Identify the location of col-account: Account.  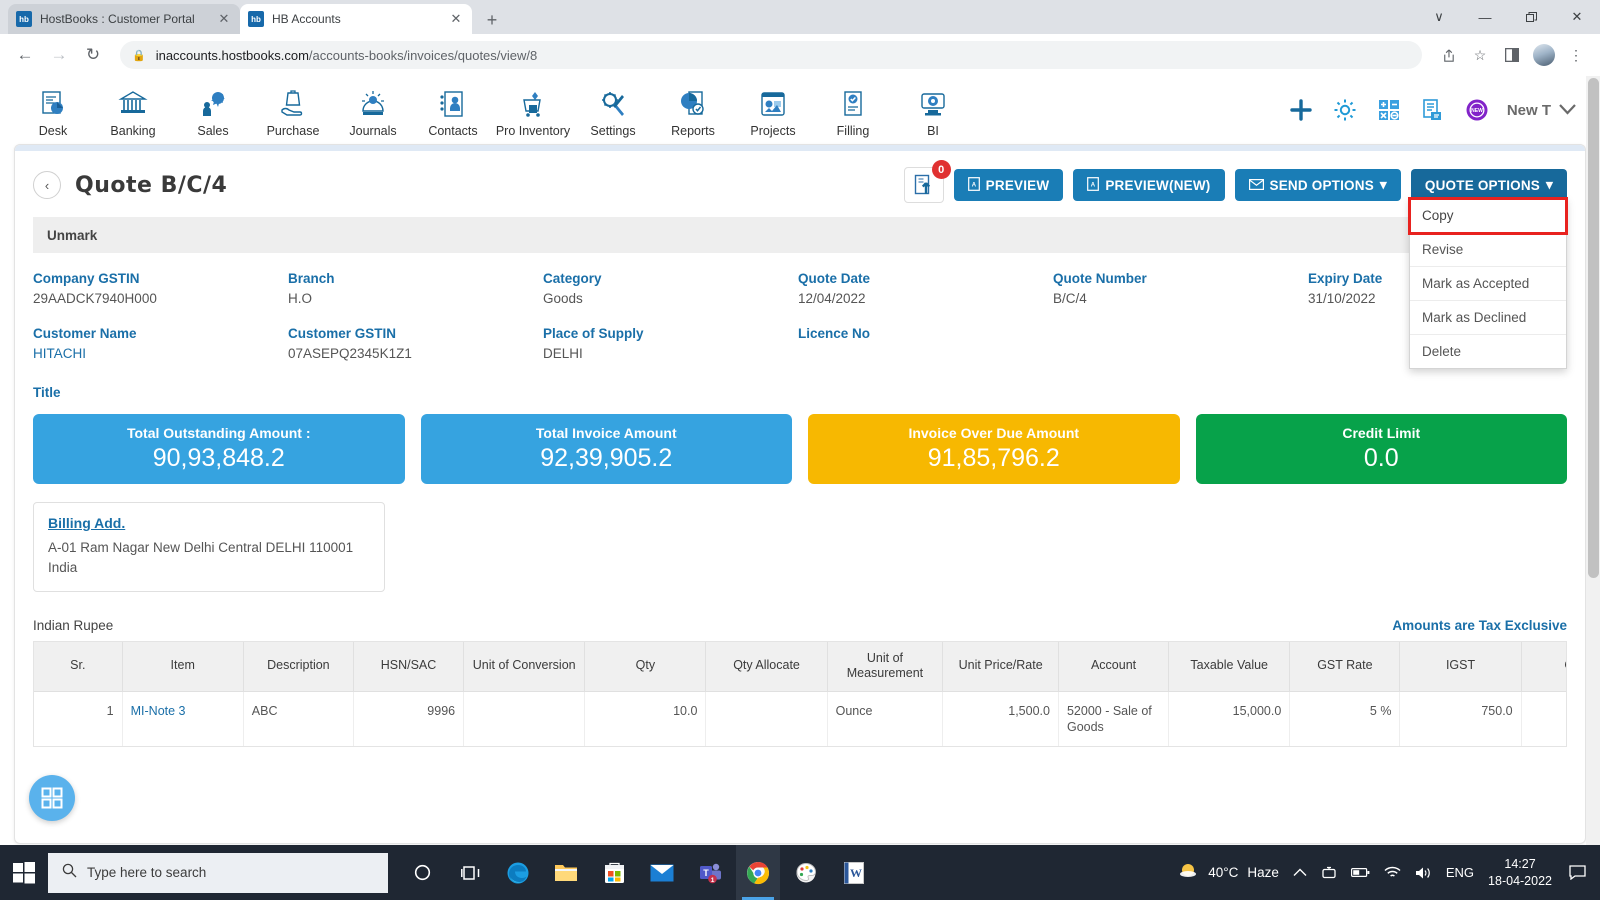
(1114, 666).